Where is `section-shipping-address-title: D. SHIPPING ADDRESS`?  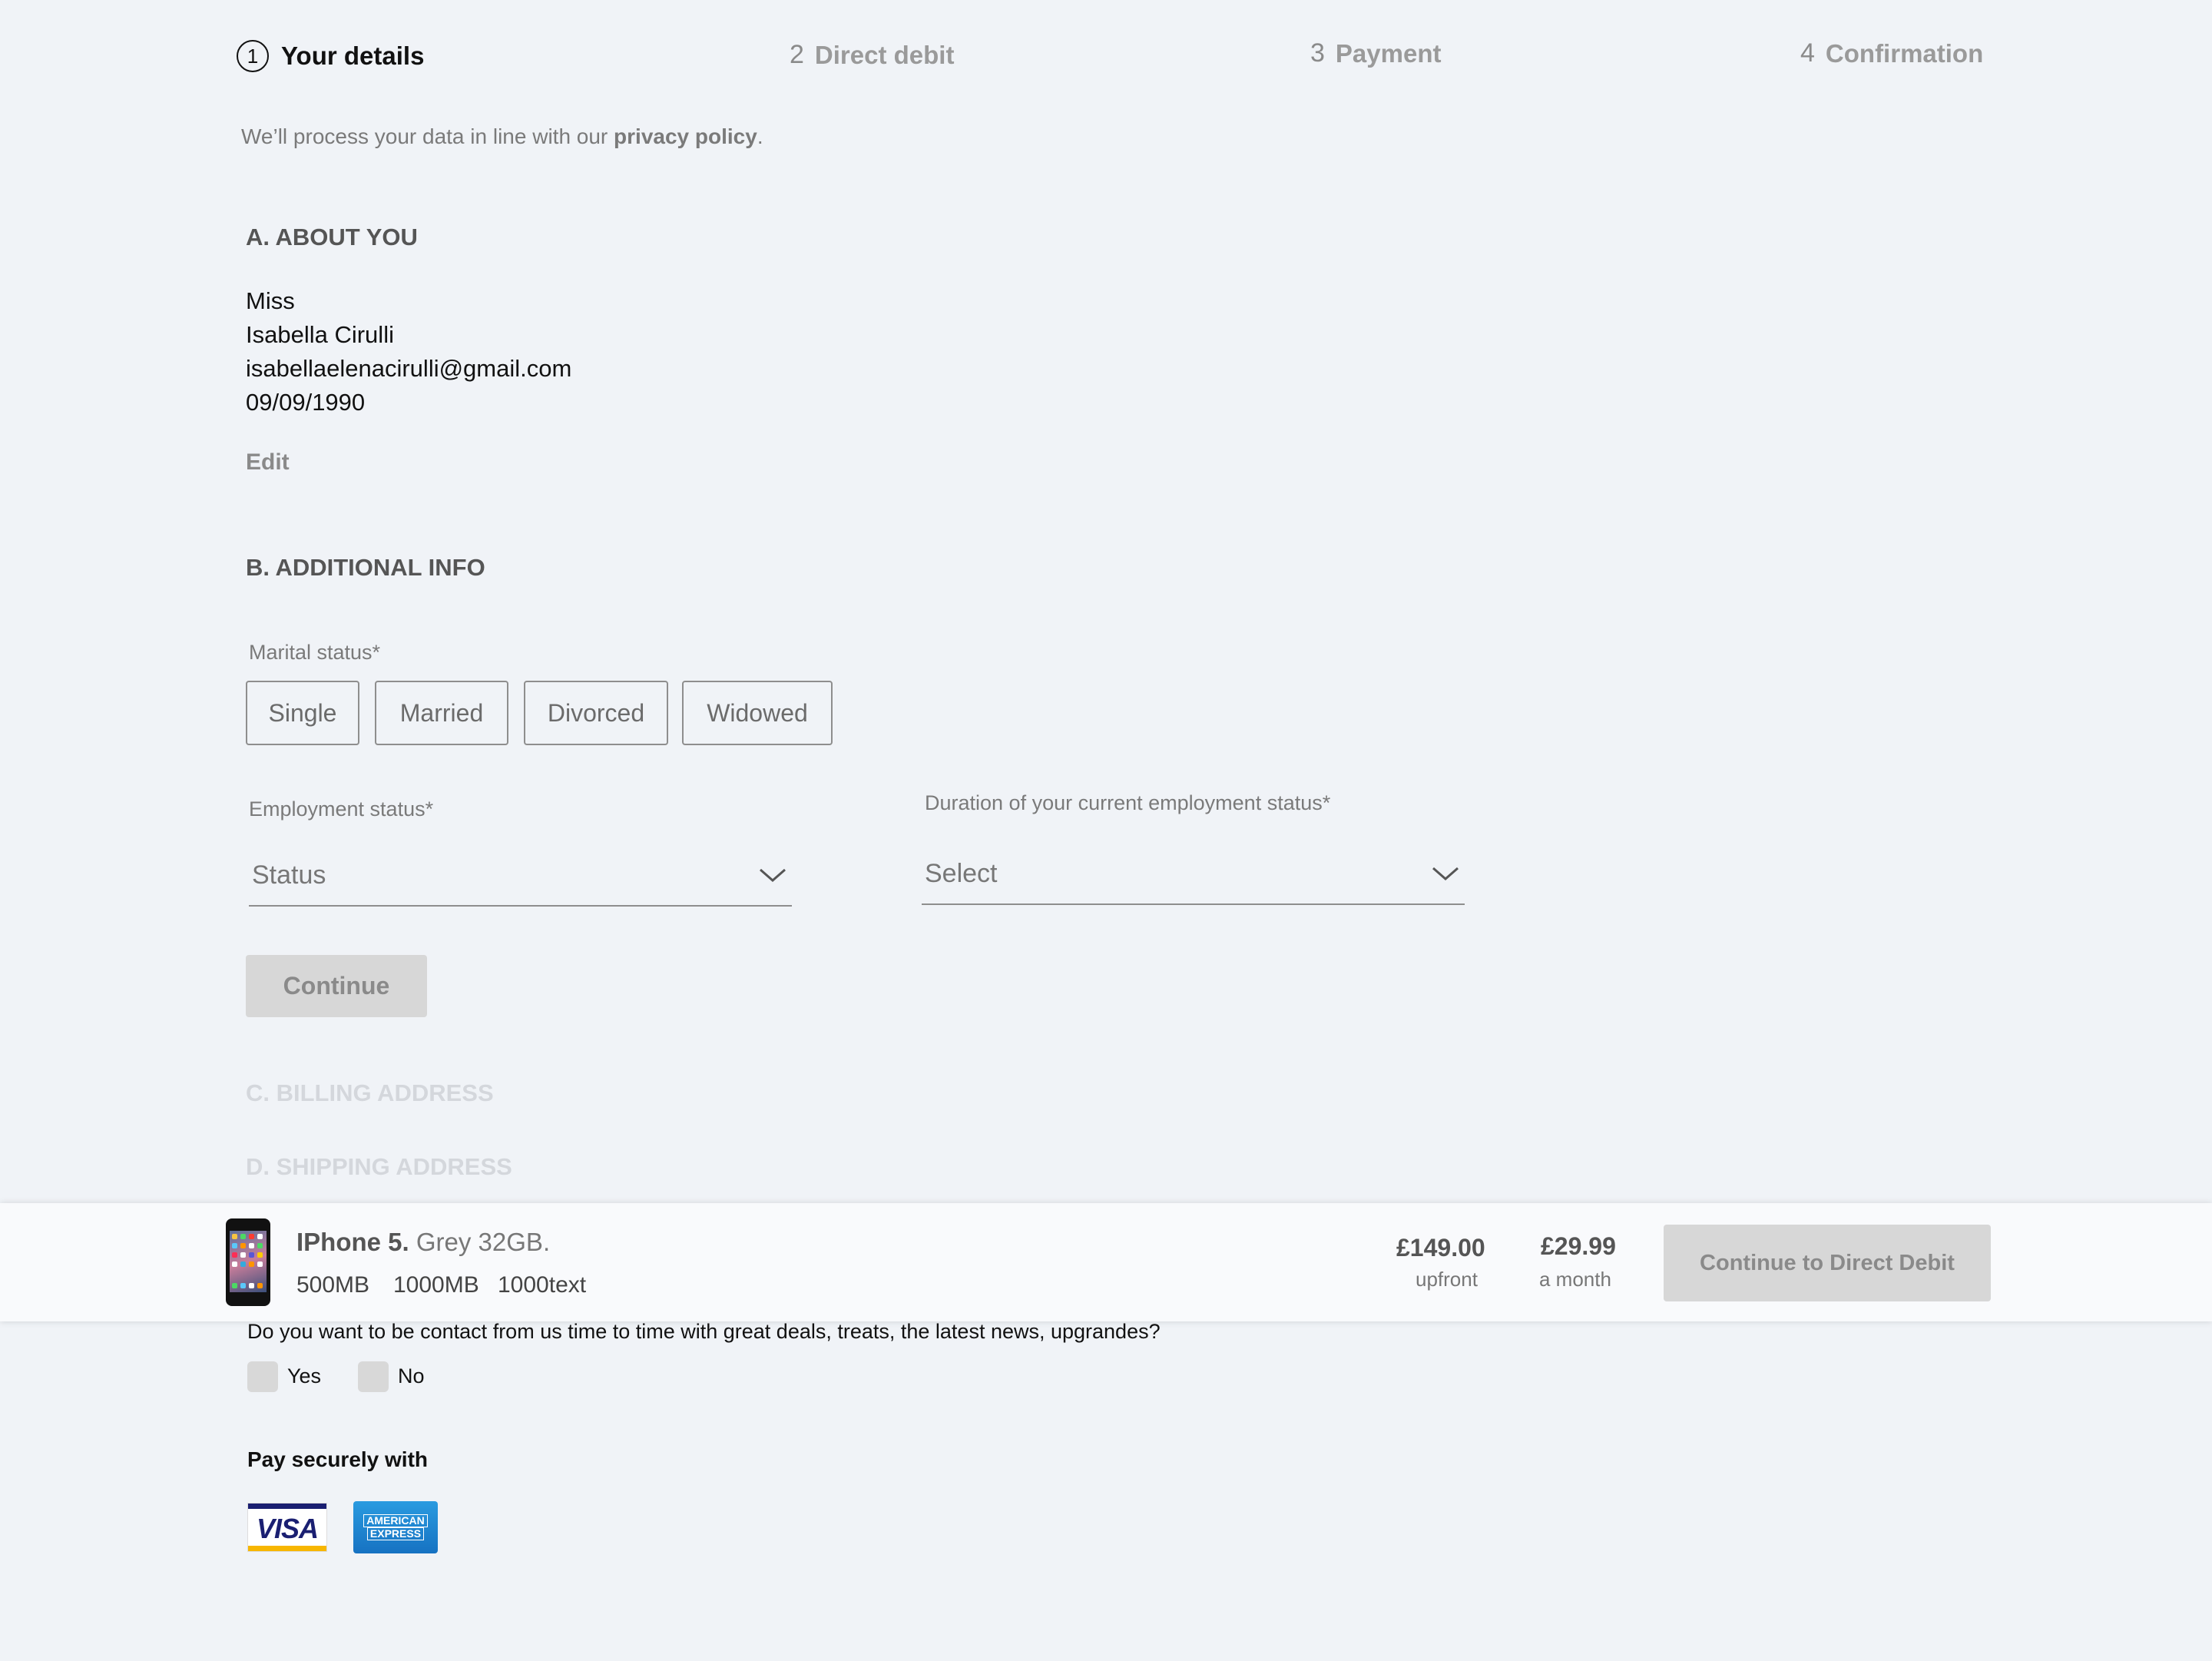
section-shipping-address-title: D. SHIPPING ADDRESS is located at coordinates (379, 1166).